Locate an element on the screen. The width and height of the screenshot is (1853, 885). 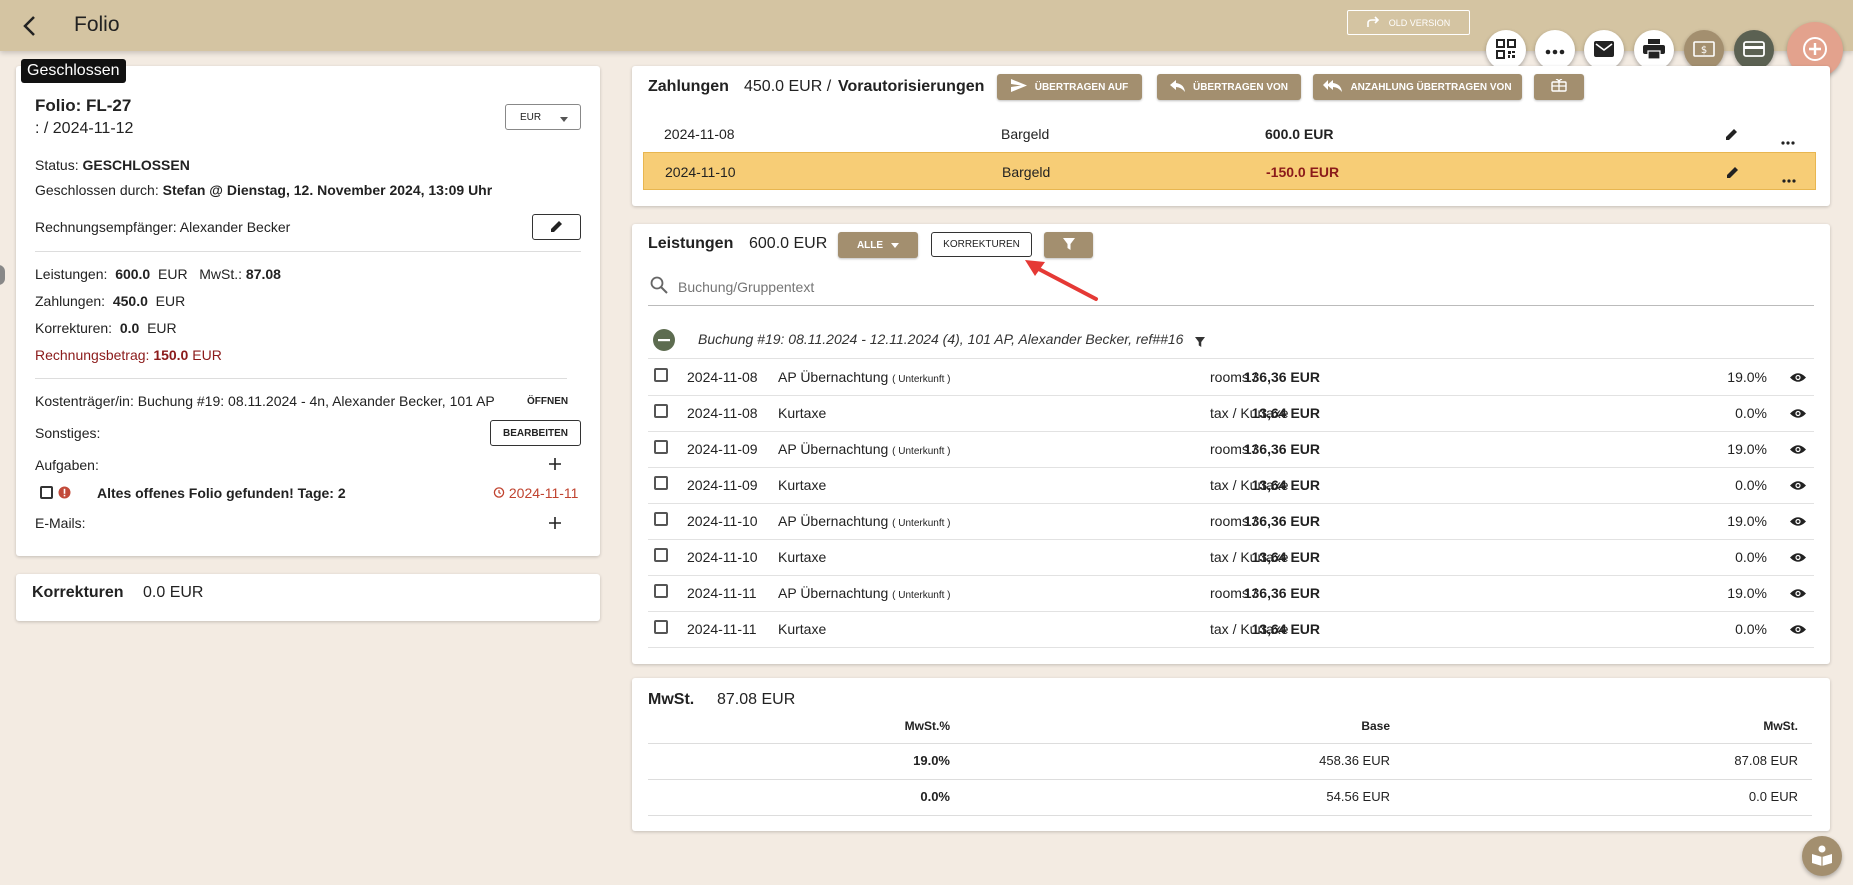
vat-rate: 19.0% is located at coordinates (931, 760).